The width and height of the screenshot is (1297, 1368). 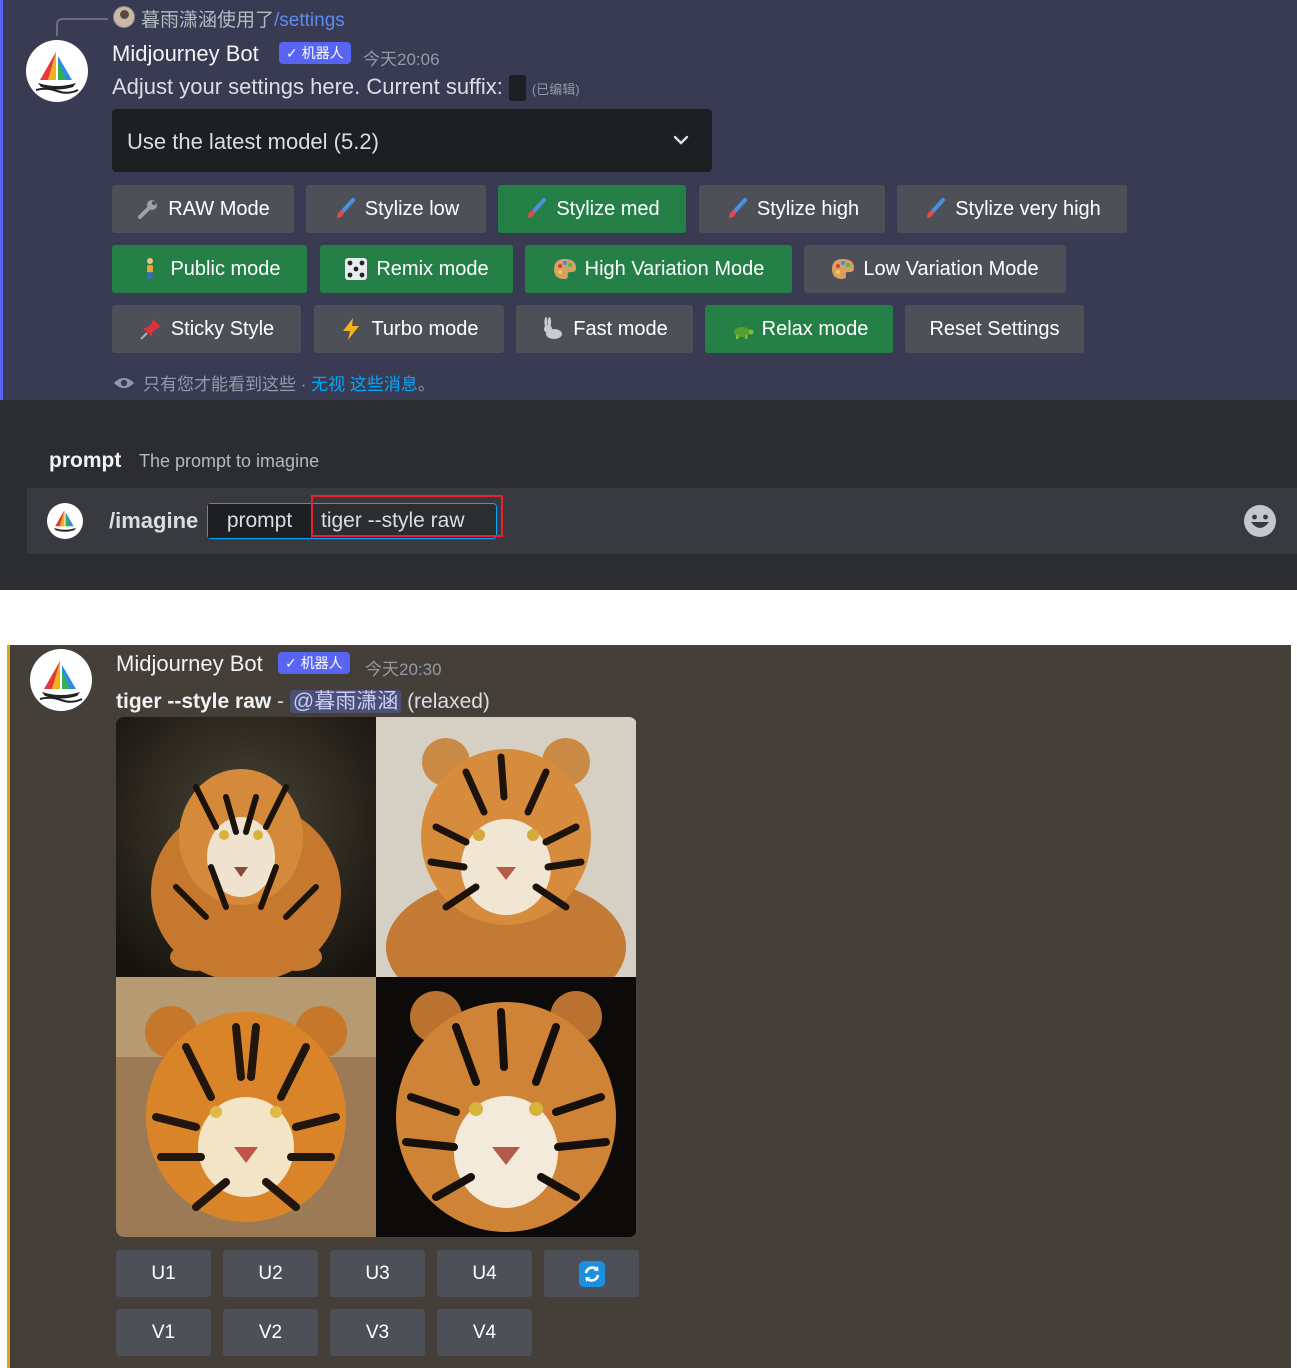 What do you see at coordinates (227, 384) in the screenshot?
I see `ephemeral-text: 只有您才能看到这些 ·` at bounding box center [227, 384].